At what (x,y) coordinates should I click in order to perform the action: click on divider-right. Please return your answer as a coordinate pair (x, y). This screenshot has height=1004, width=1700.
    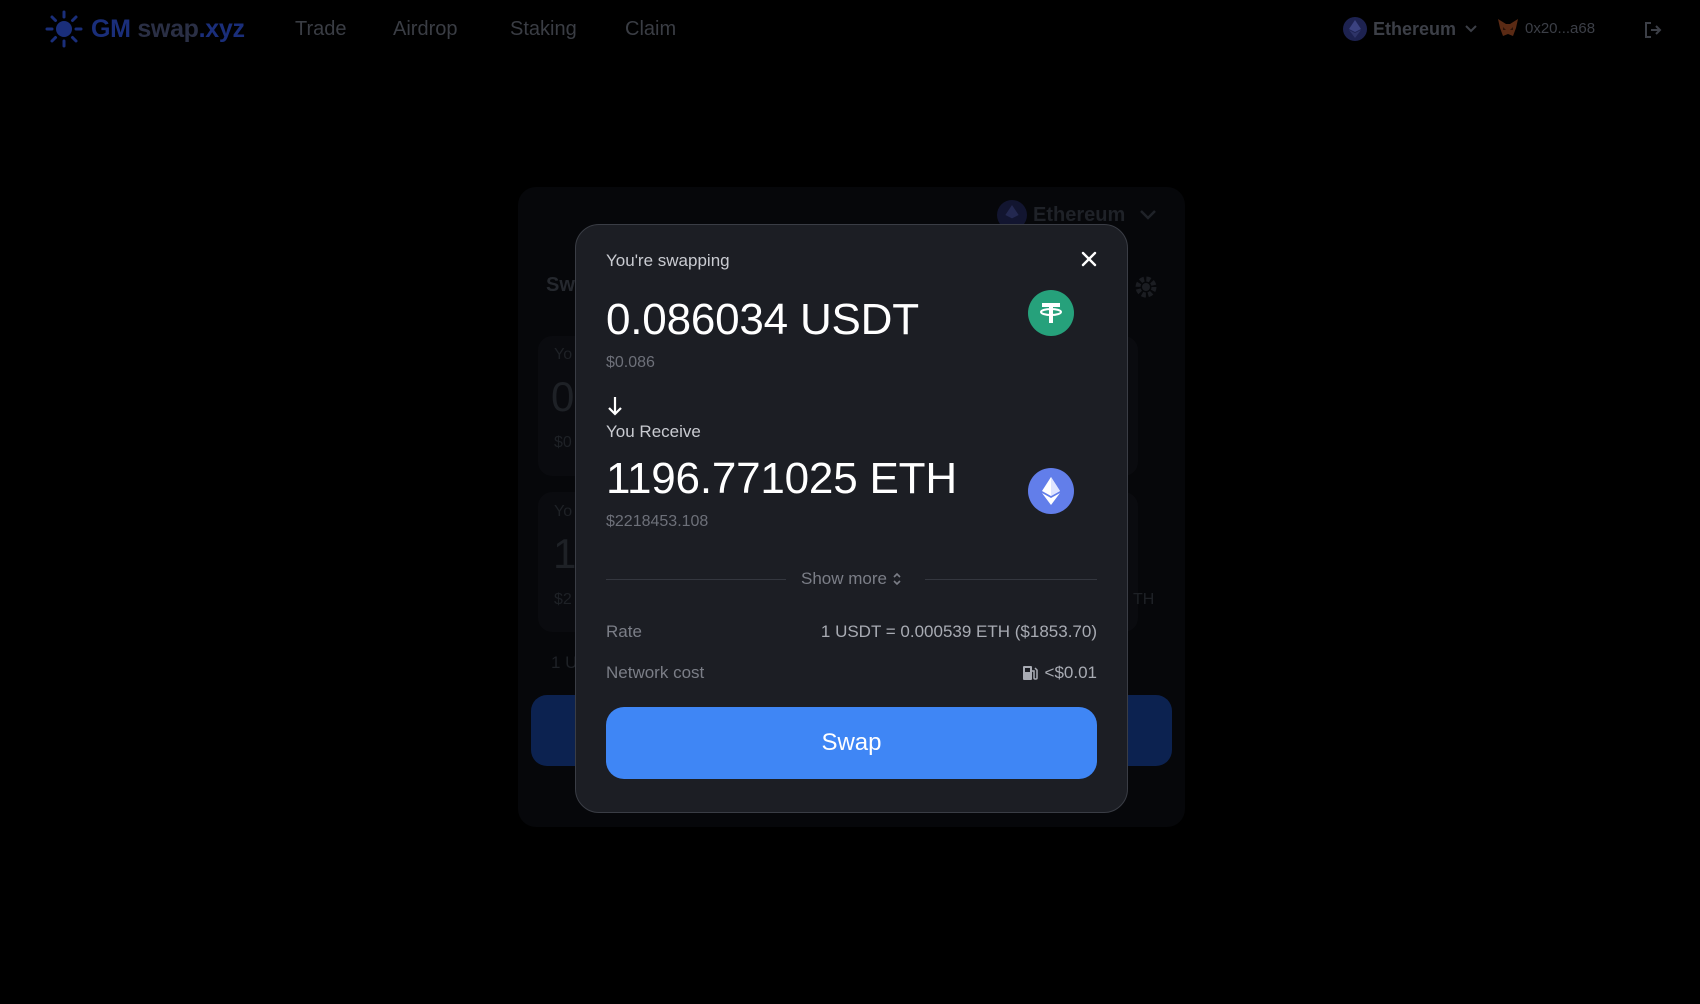
    Looking at the image, I should click on (1011, 579).